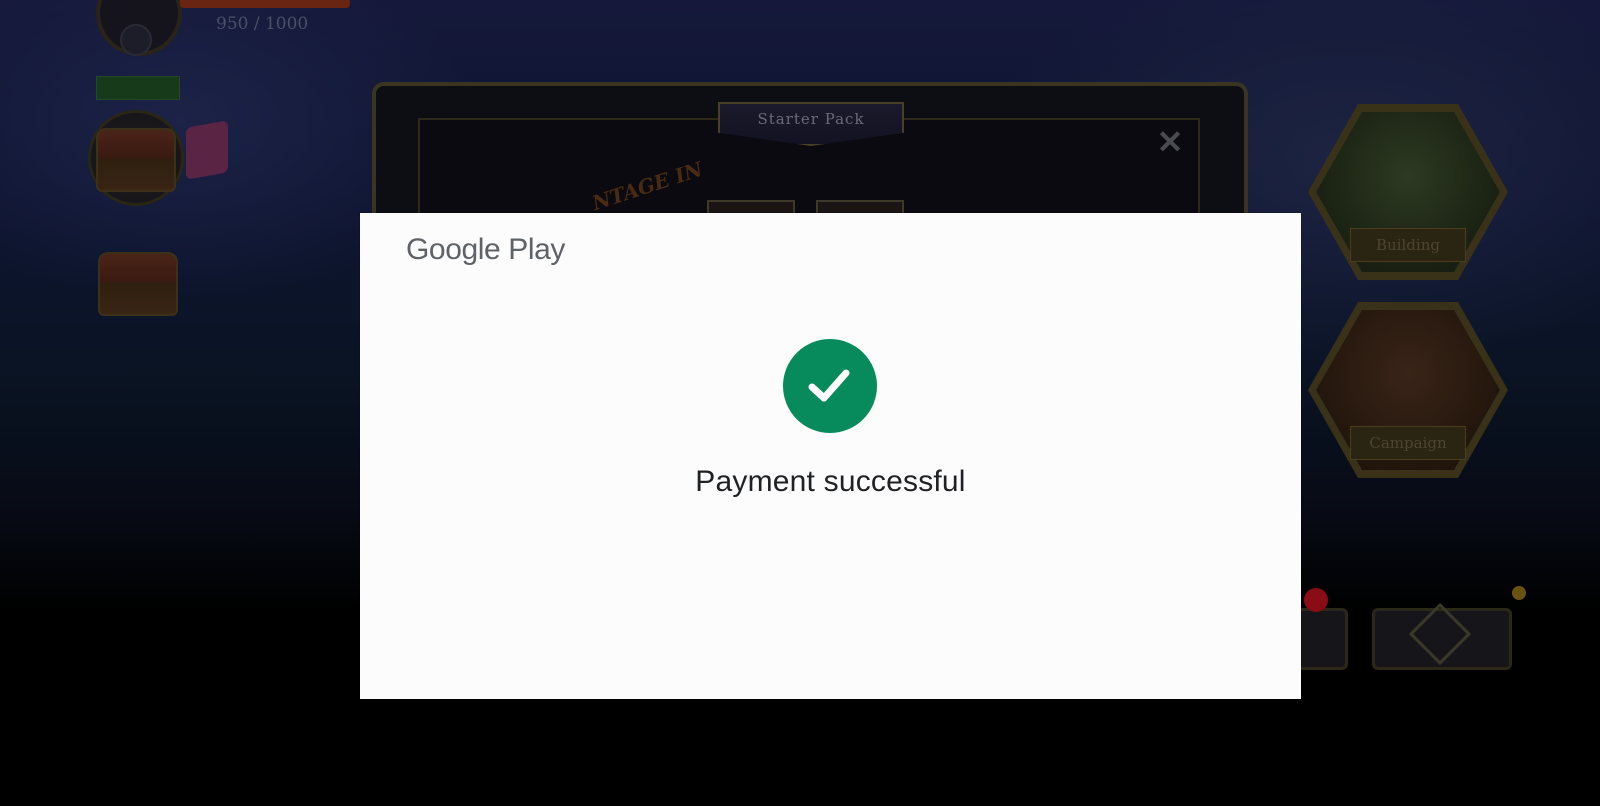  I want to click on xp-bar, so click(265, 4).